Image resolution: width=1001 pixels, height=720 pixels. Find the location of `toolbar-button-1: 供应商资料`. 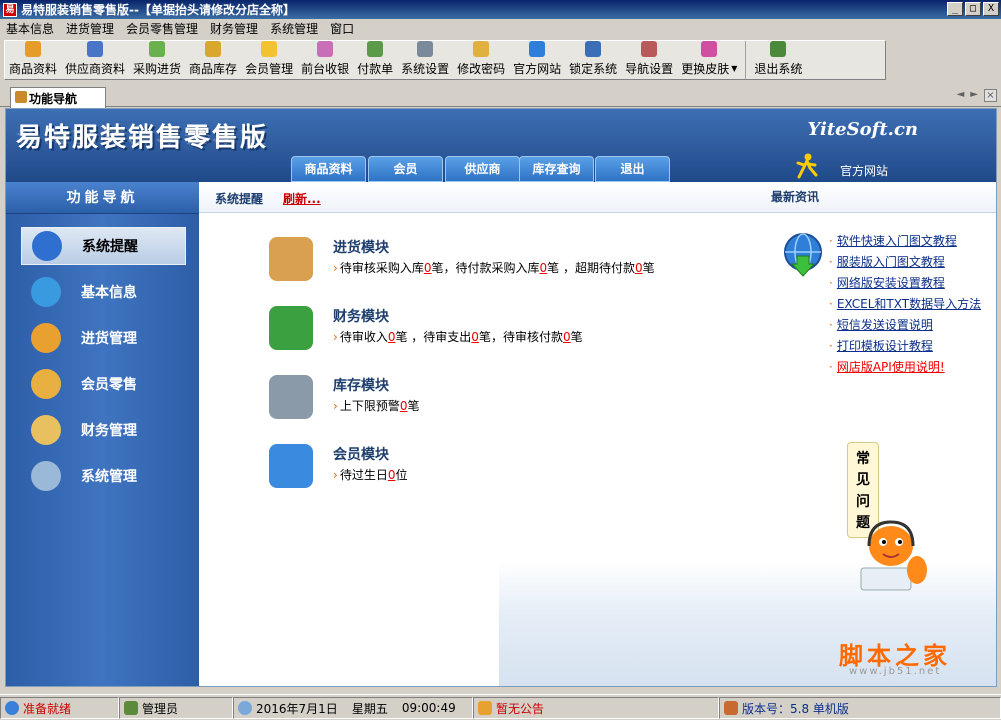

toolbar-button-1: 供应商资料 is located at coordinates (95, 60).